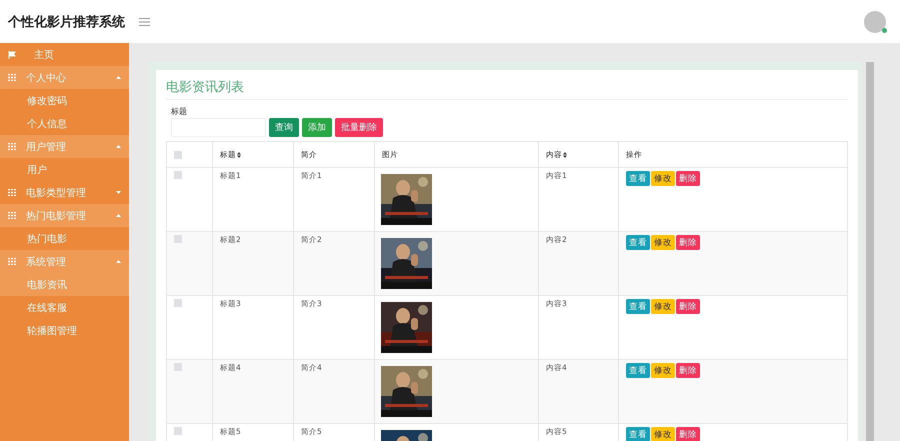 The height and width of the screenshot is (441, 900). I want to click on nav-item: 主页, so click(64, 54).